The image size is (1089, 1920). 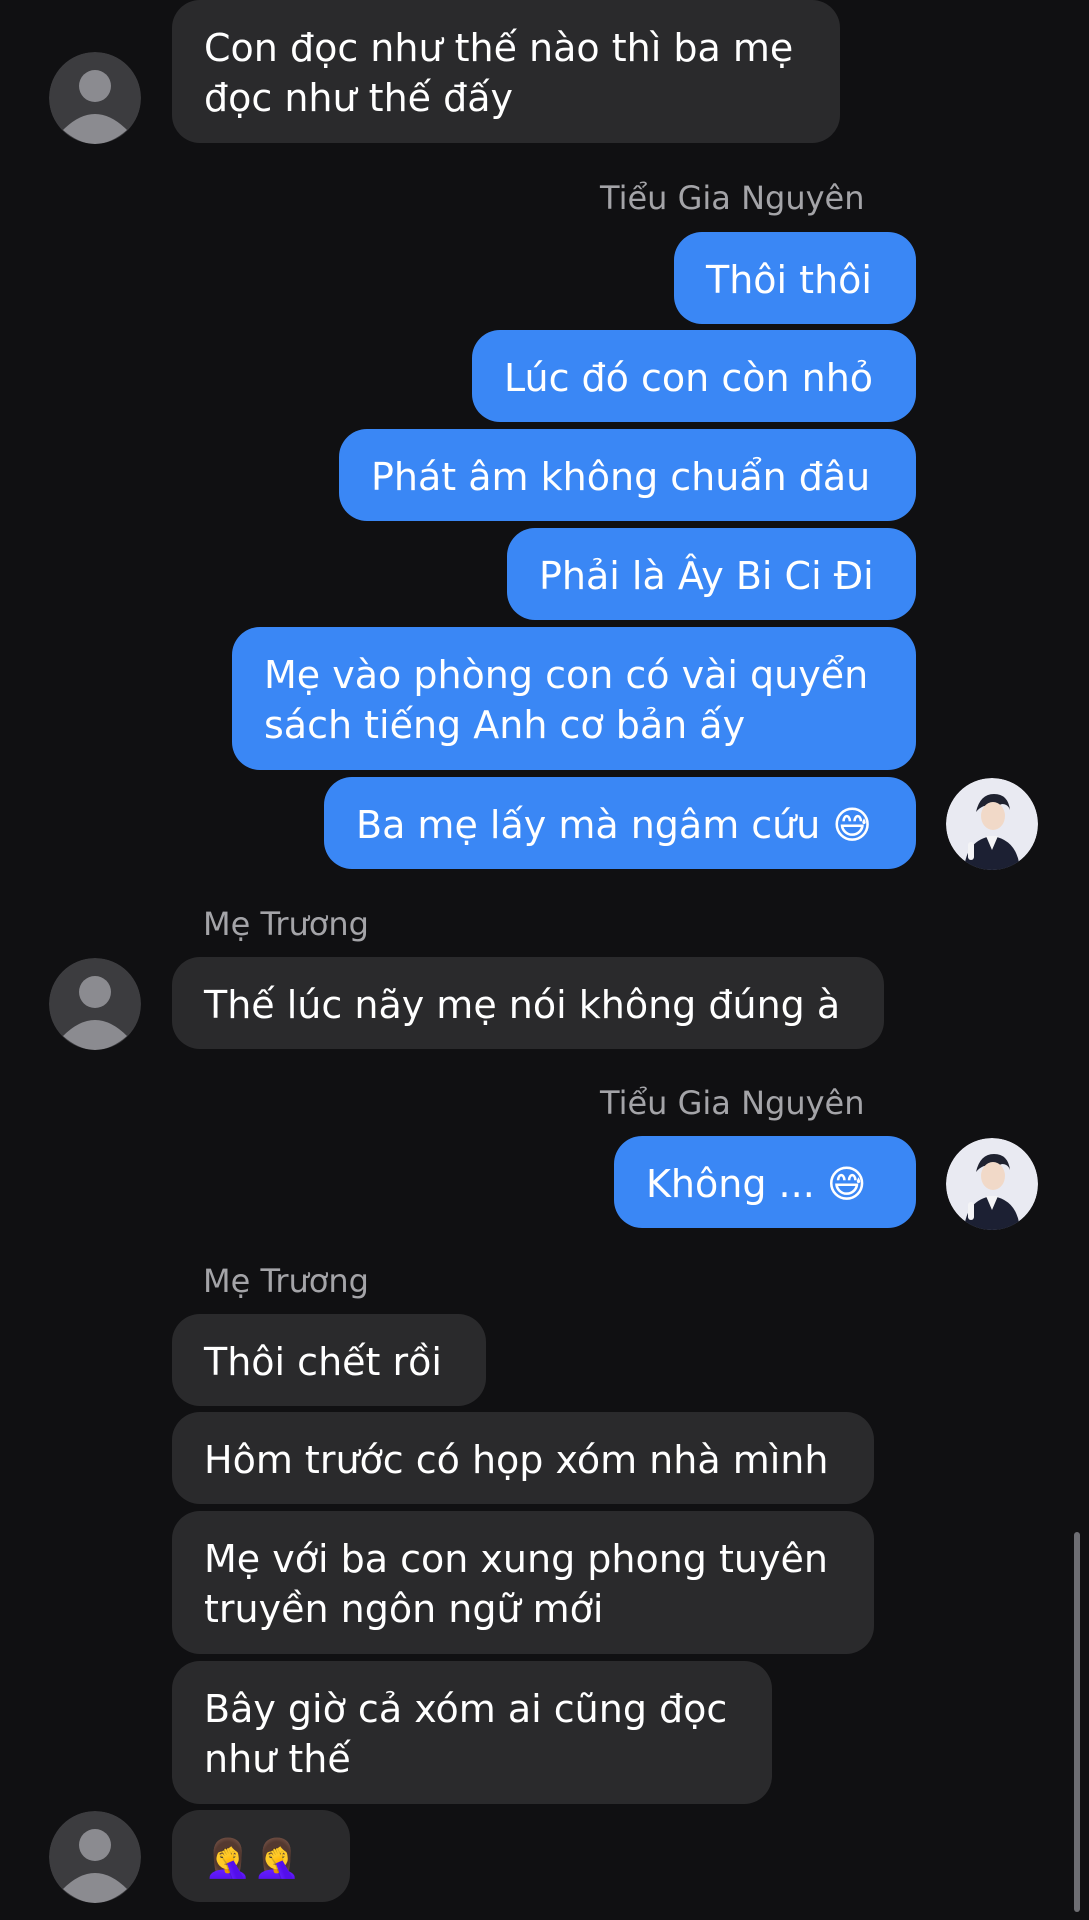 I want to click on outgoing-message: Không ... 😅, so click(x=765, y=1182).